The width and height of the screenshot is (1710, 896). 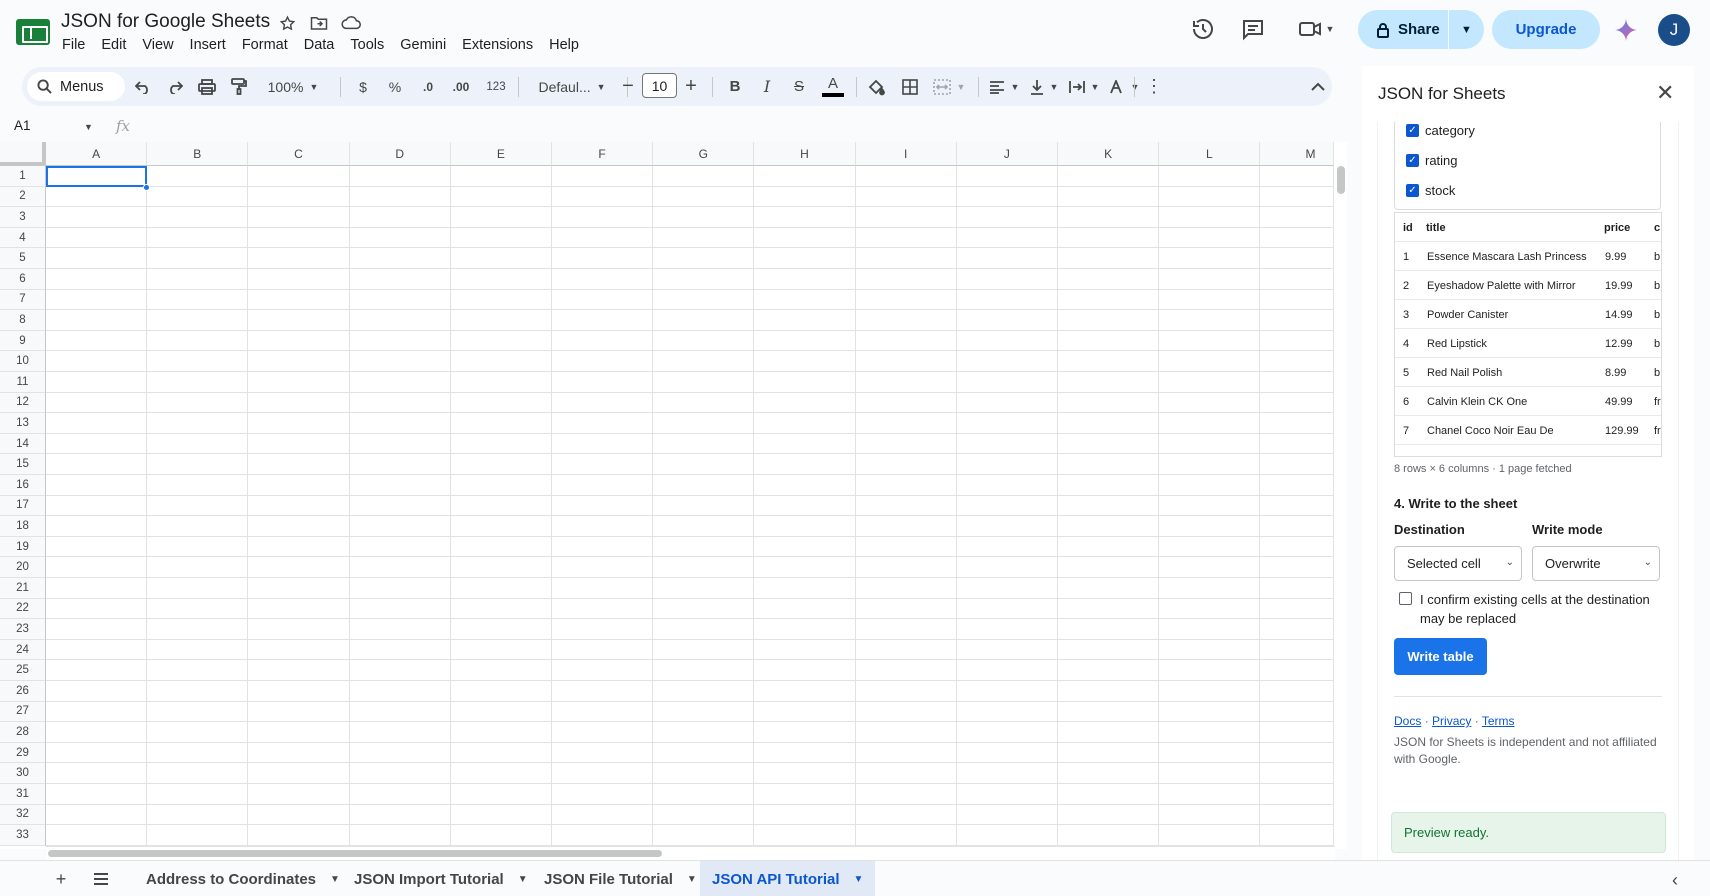 What do you see at coordinates (1203, 29) in the screenshot?
I see `version-history-icon` at bounding box center [1203, 29].